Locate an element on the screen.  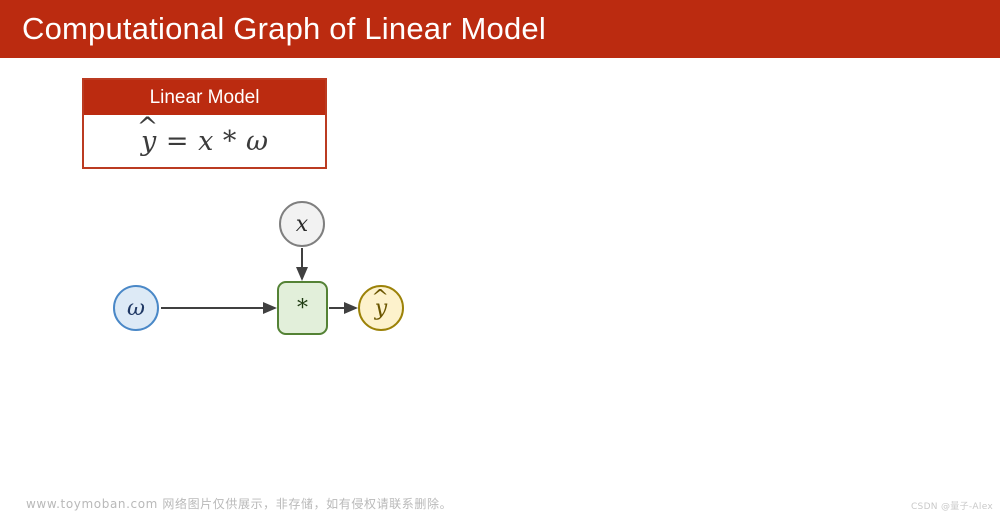
formula-operand-x: x is located at coordinates (206, 141).